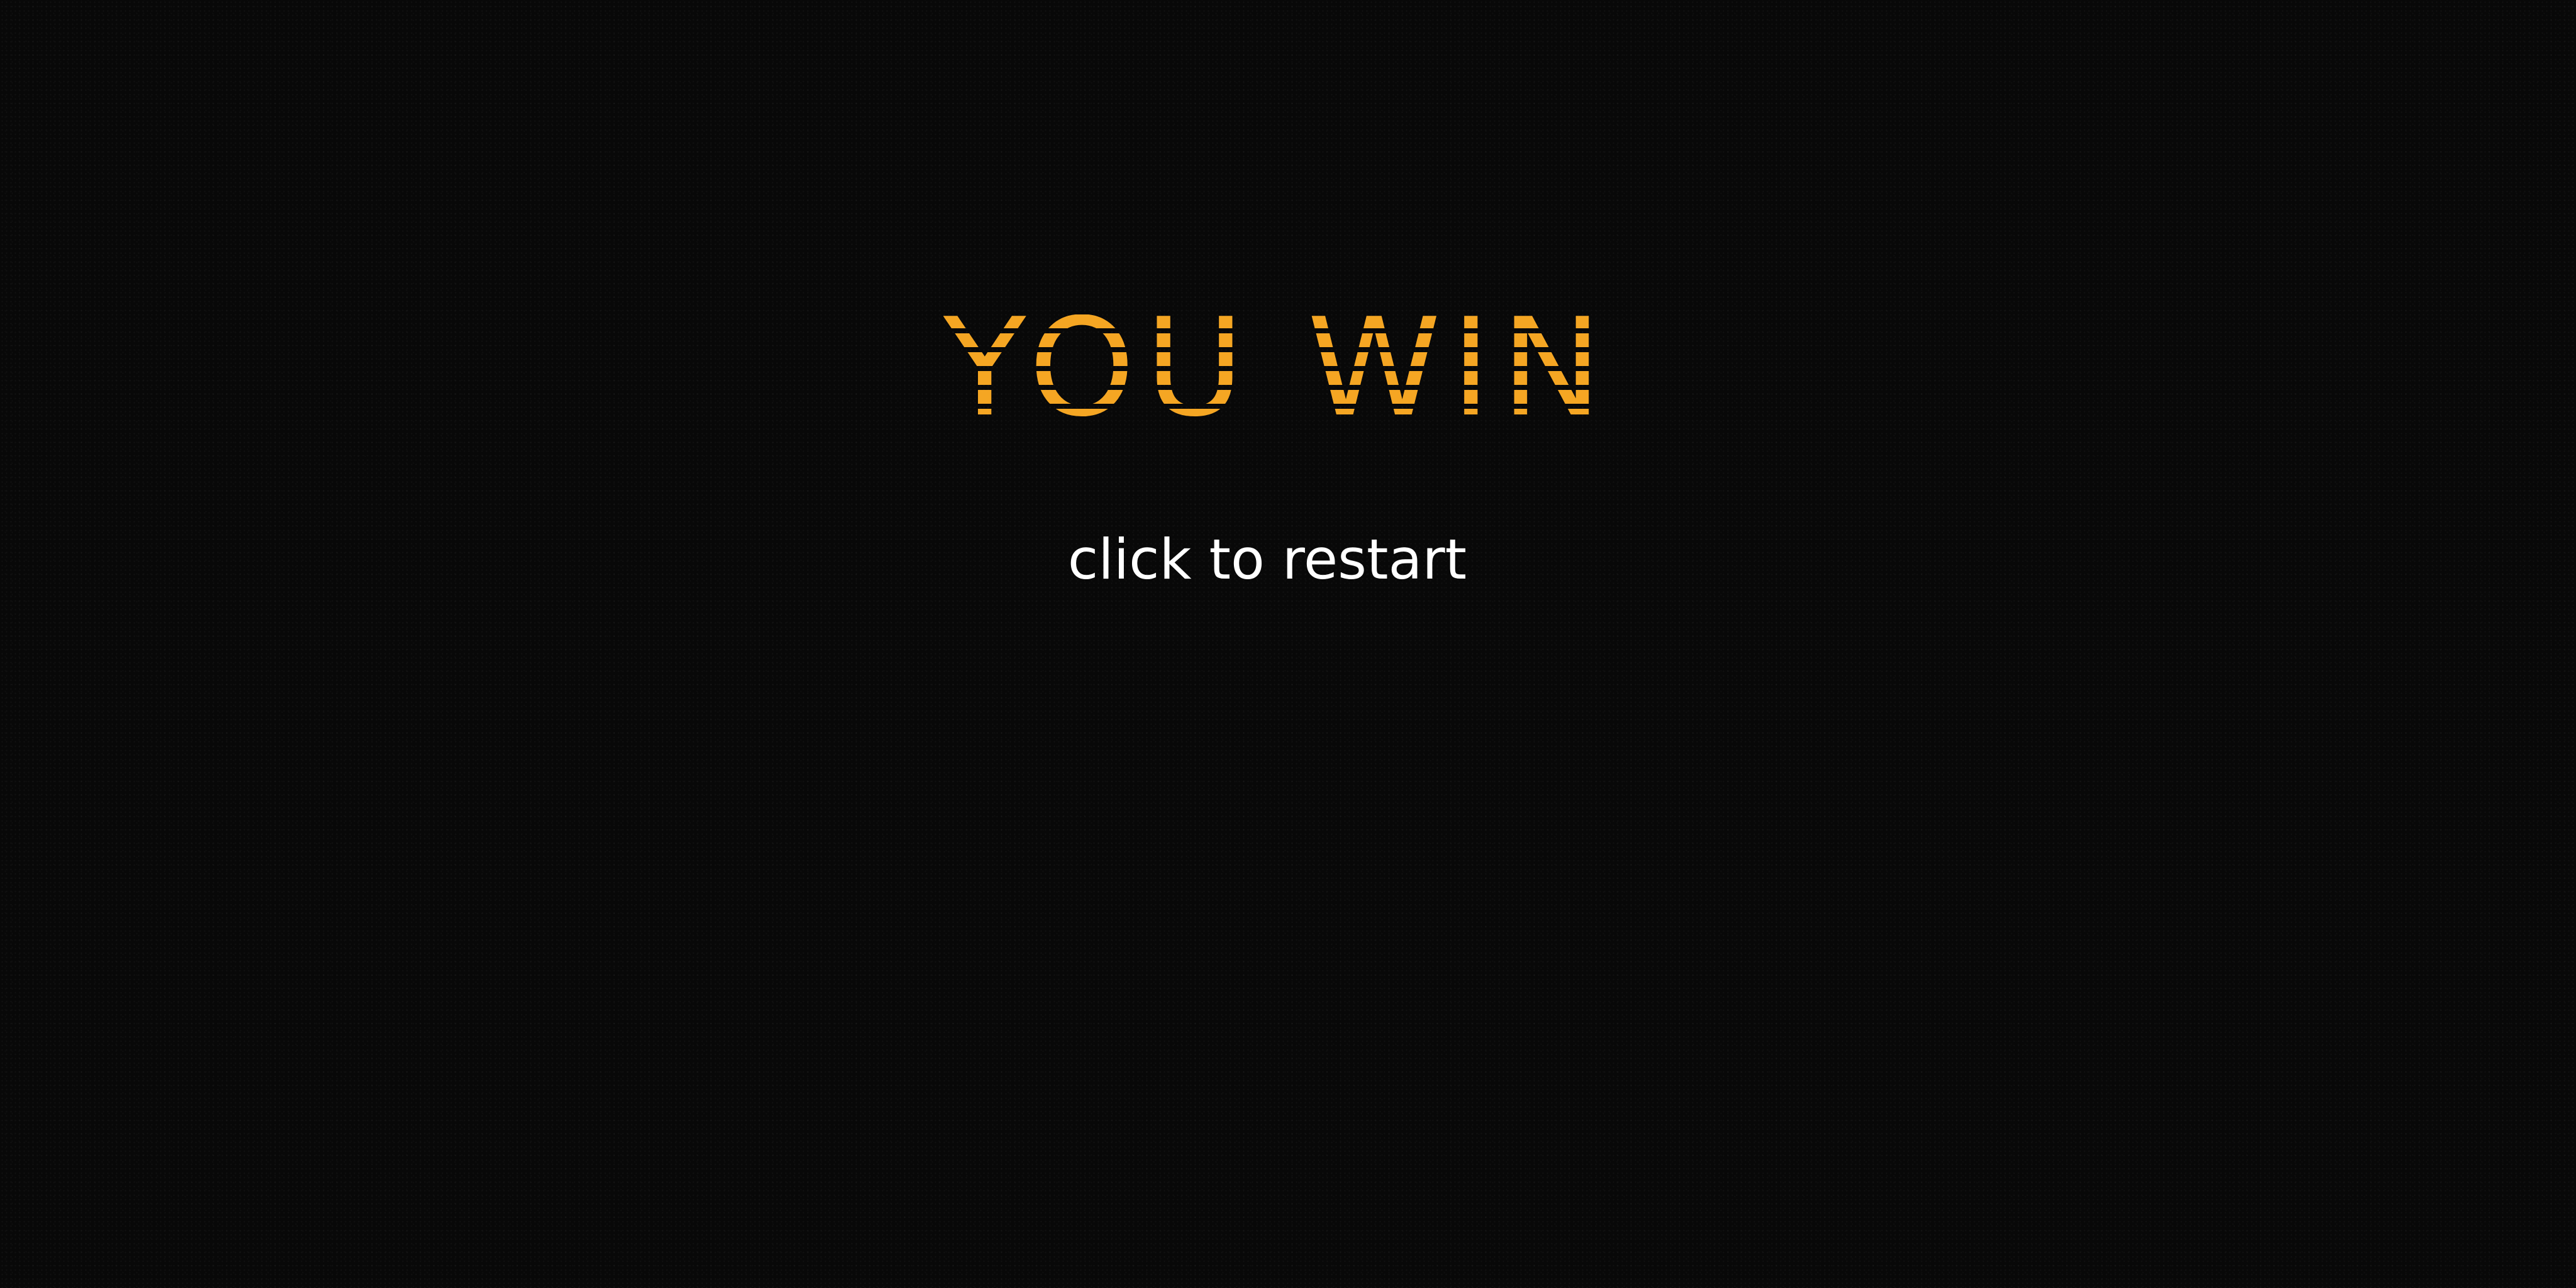 This screenshot has width=2576, height=1288. What do you see at coordinates (1310, 368) in the screenshot?
I see `win-title: YOU WIN!` at bounding box center [1310, 368].